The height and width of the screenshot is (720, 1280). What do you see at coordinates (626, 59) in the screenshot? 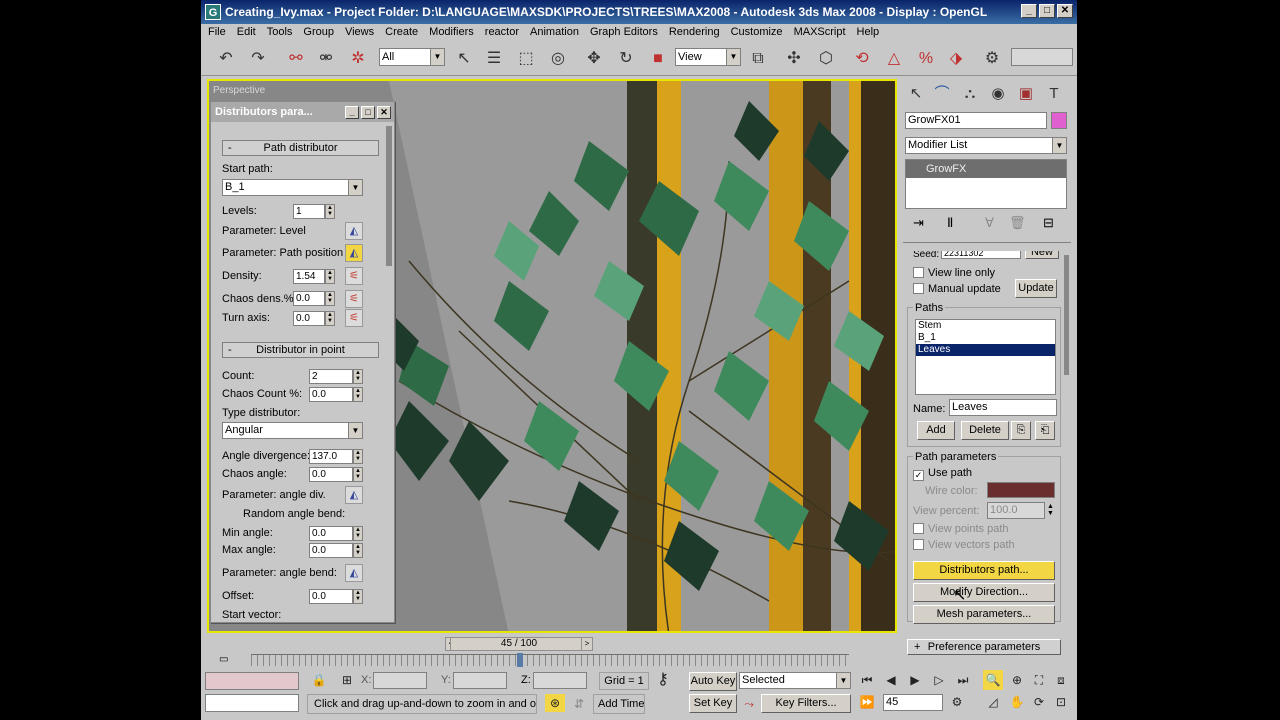
I see `rotate-icon: ↻` at bounding box center [626, 59].